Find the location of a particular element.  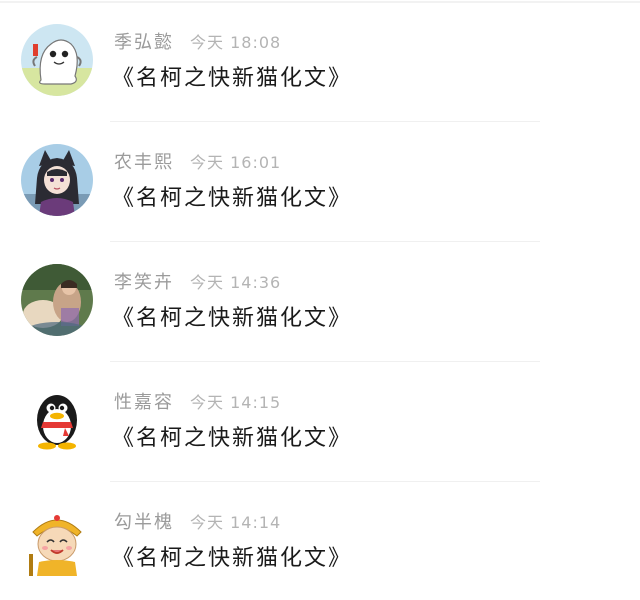

commenter-name: 勾半槐 is located at coordinates (144, 522).